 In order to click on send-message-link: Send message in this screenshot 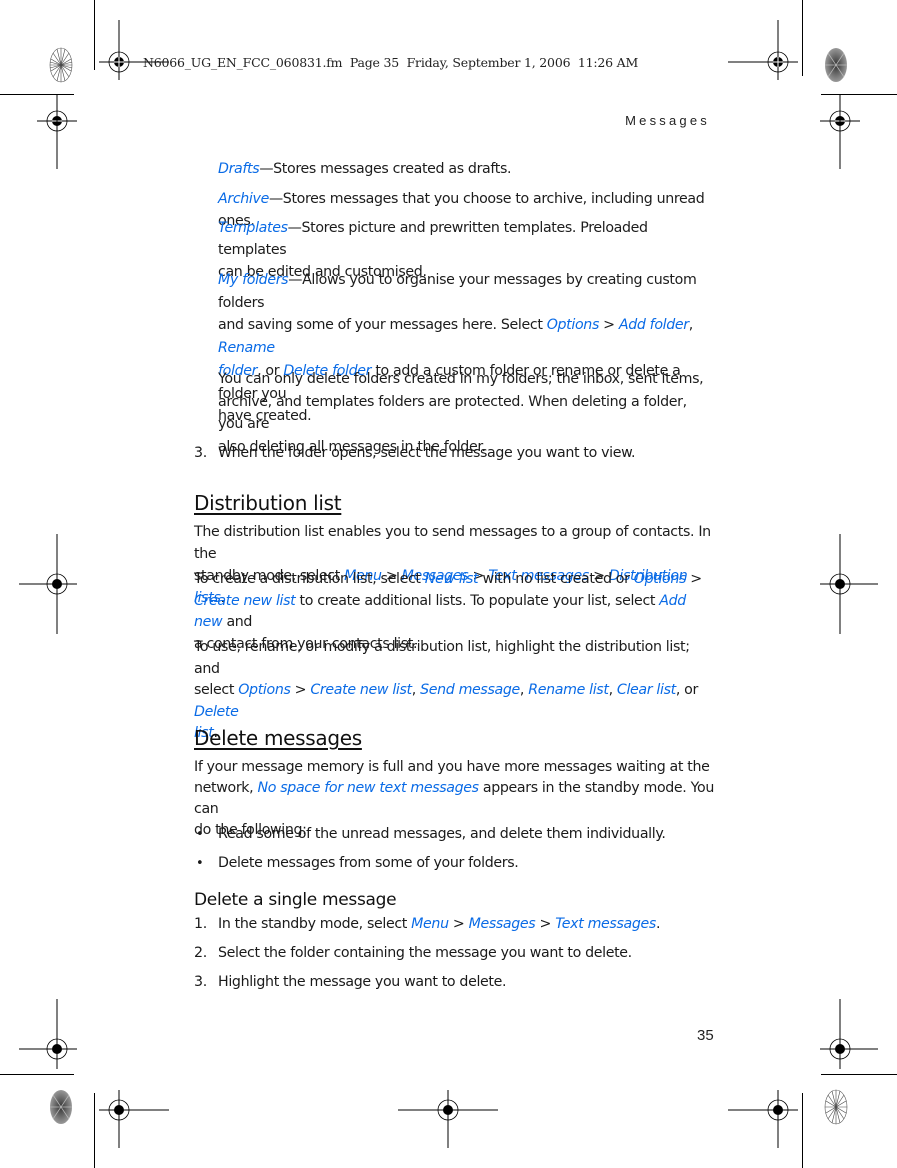, I will do `click(470, 690)`.